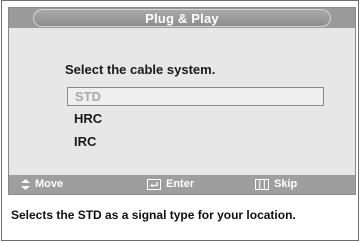  Describe the element at coordinates (140, 69) in the screenshot. I see `prompt-heading: Select the cable system.` at that location.